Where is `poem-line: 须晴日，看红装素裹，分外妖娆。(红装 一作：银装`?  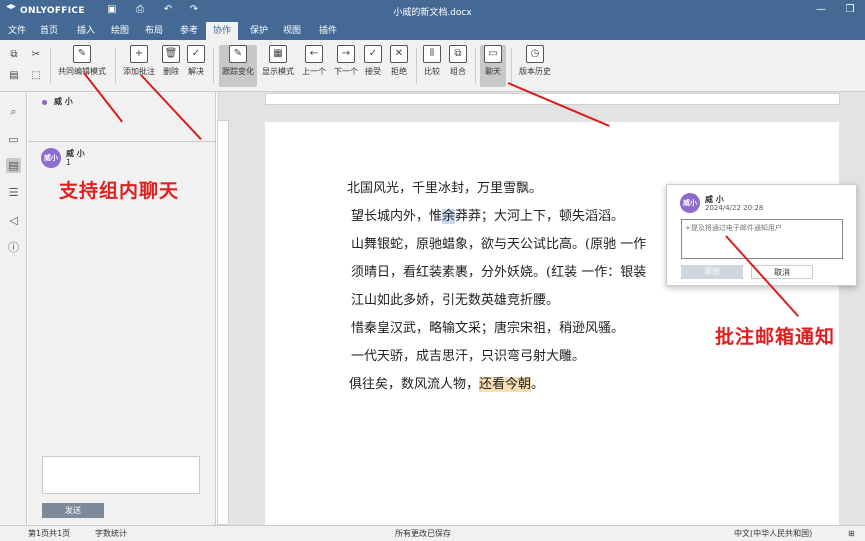 poem-line: 须晴日，看红装素裹，分外妖娆。(红装 一作：银装 is located at coordinates (499, 272).